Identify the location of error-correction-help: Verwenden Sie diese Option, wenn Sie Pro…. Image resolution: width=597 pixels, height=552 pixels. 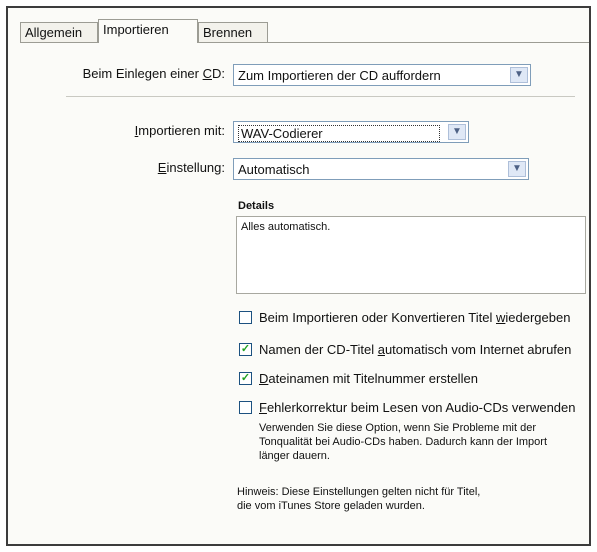
(403, 442).